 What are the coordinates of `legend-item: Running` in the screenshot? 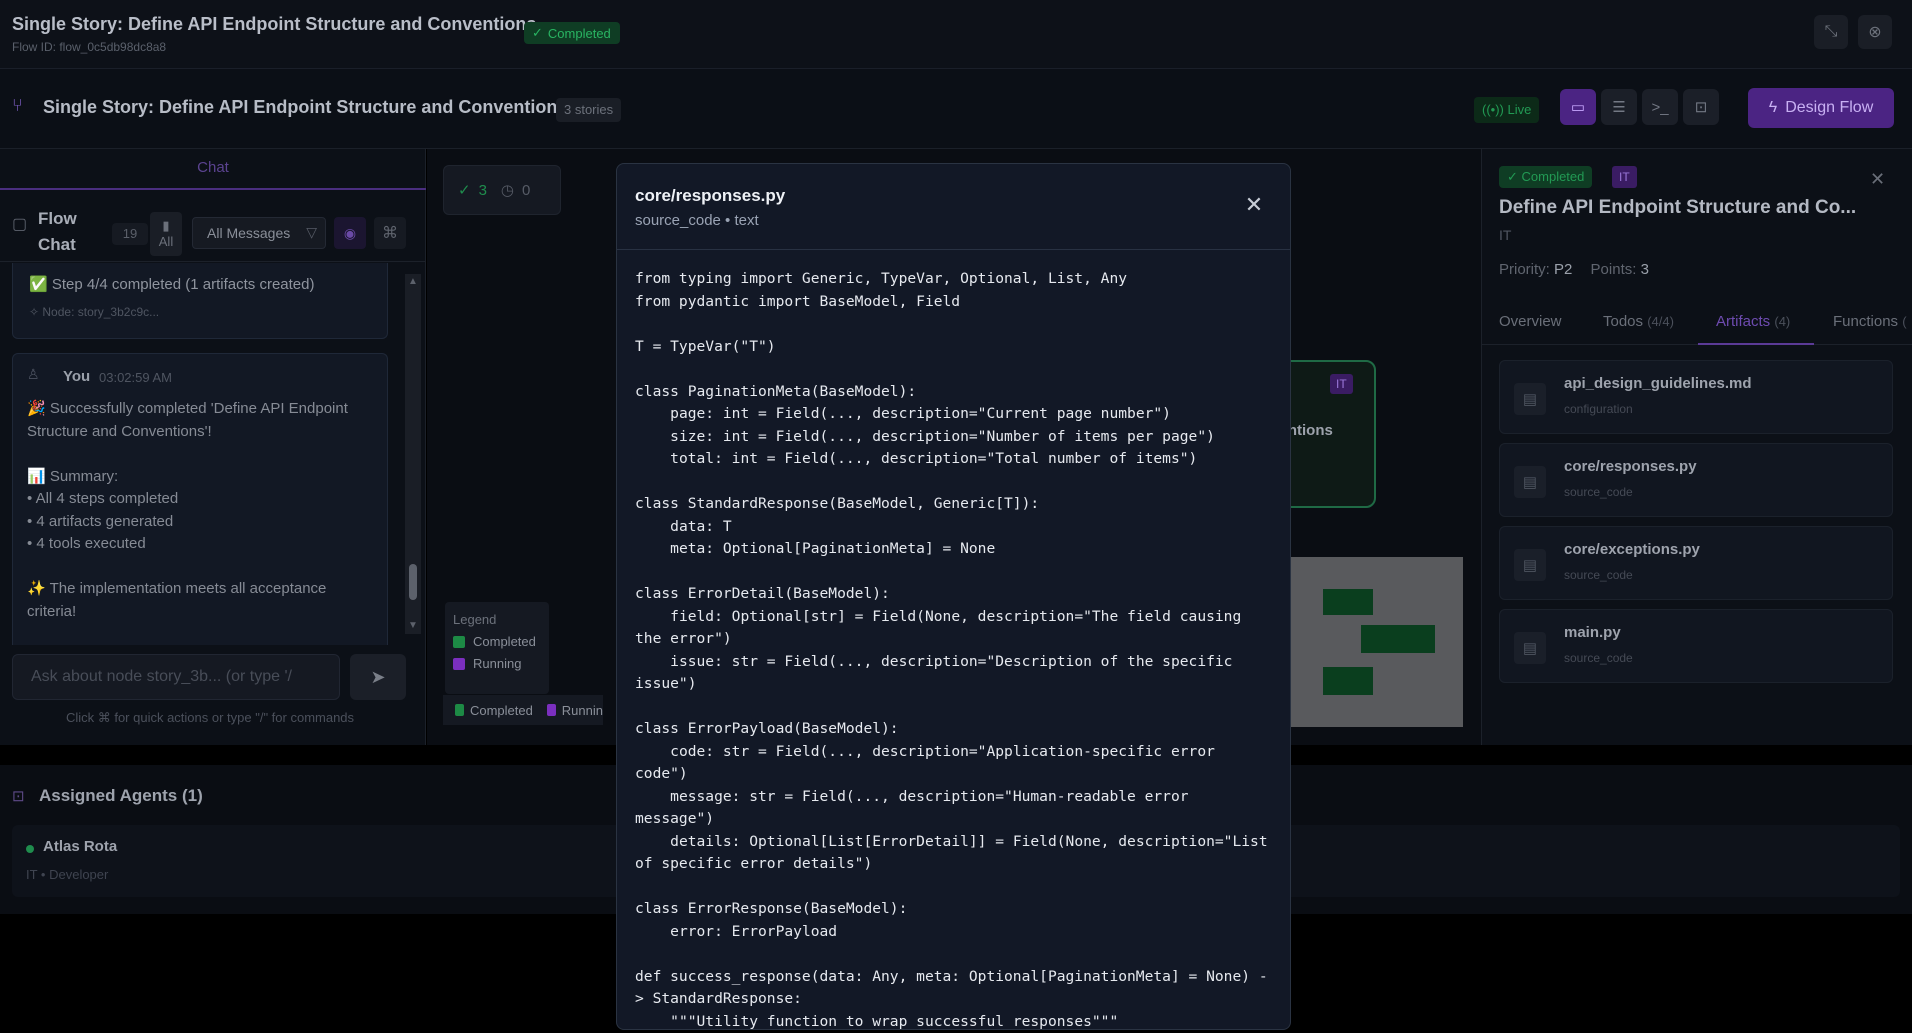 It's located at (497, 664).